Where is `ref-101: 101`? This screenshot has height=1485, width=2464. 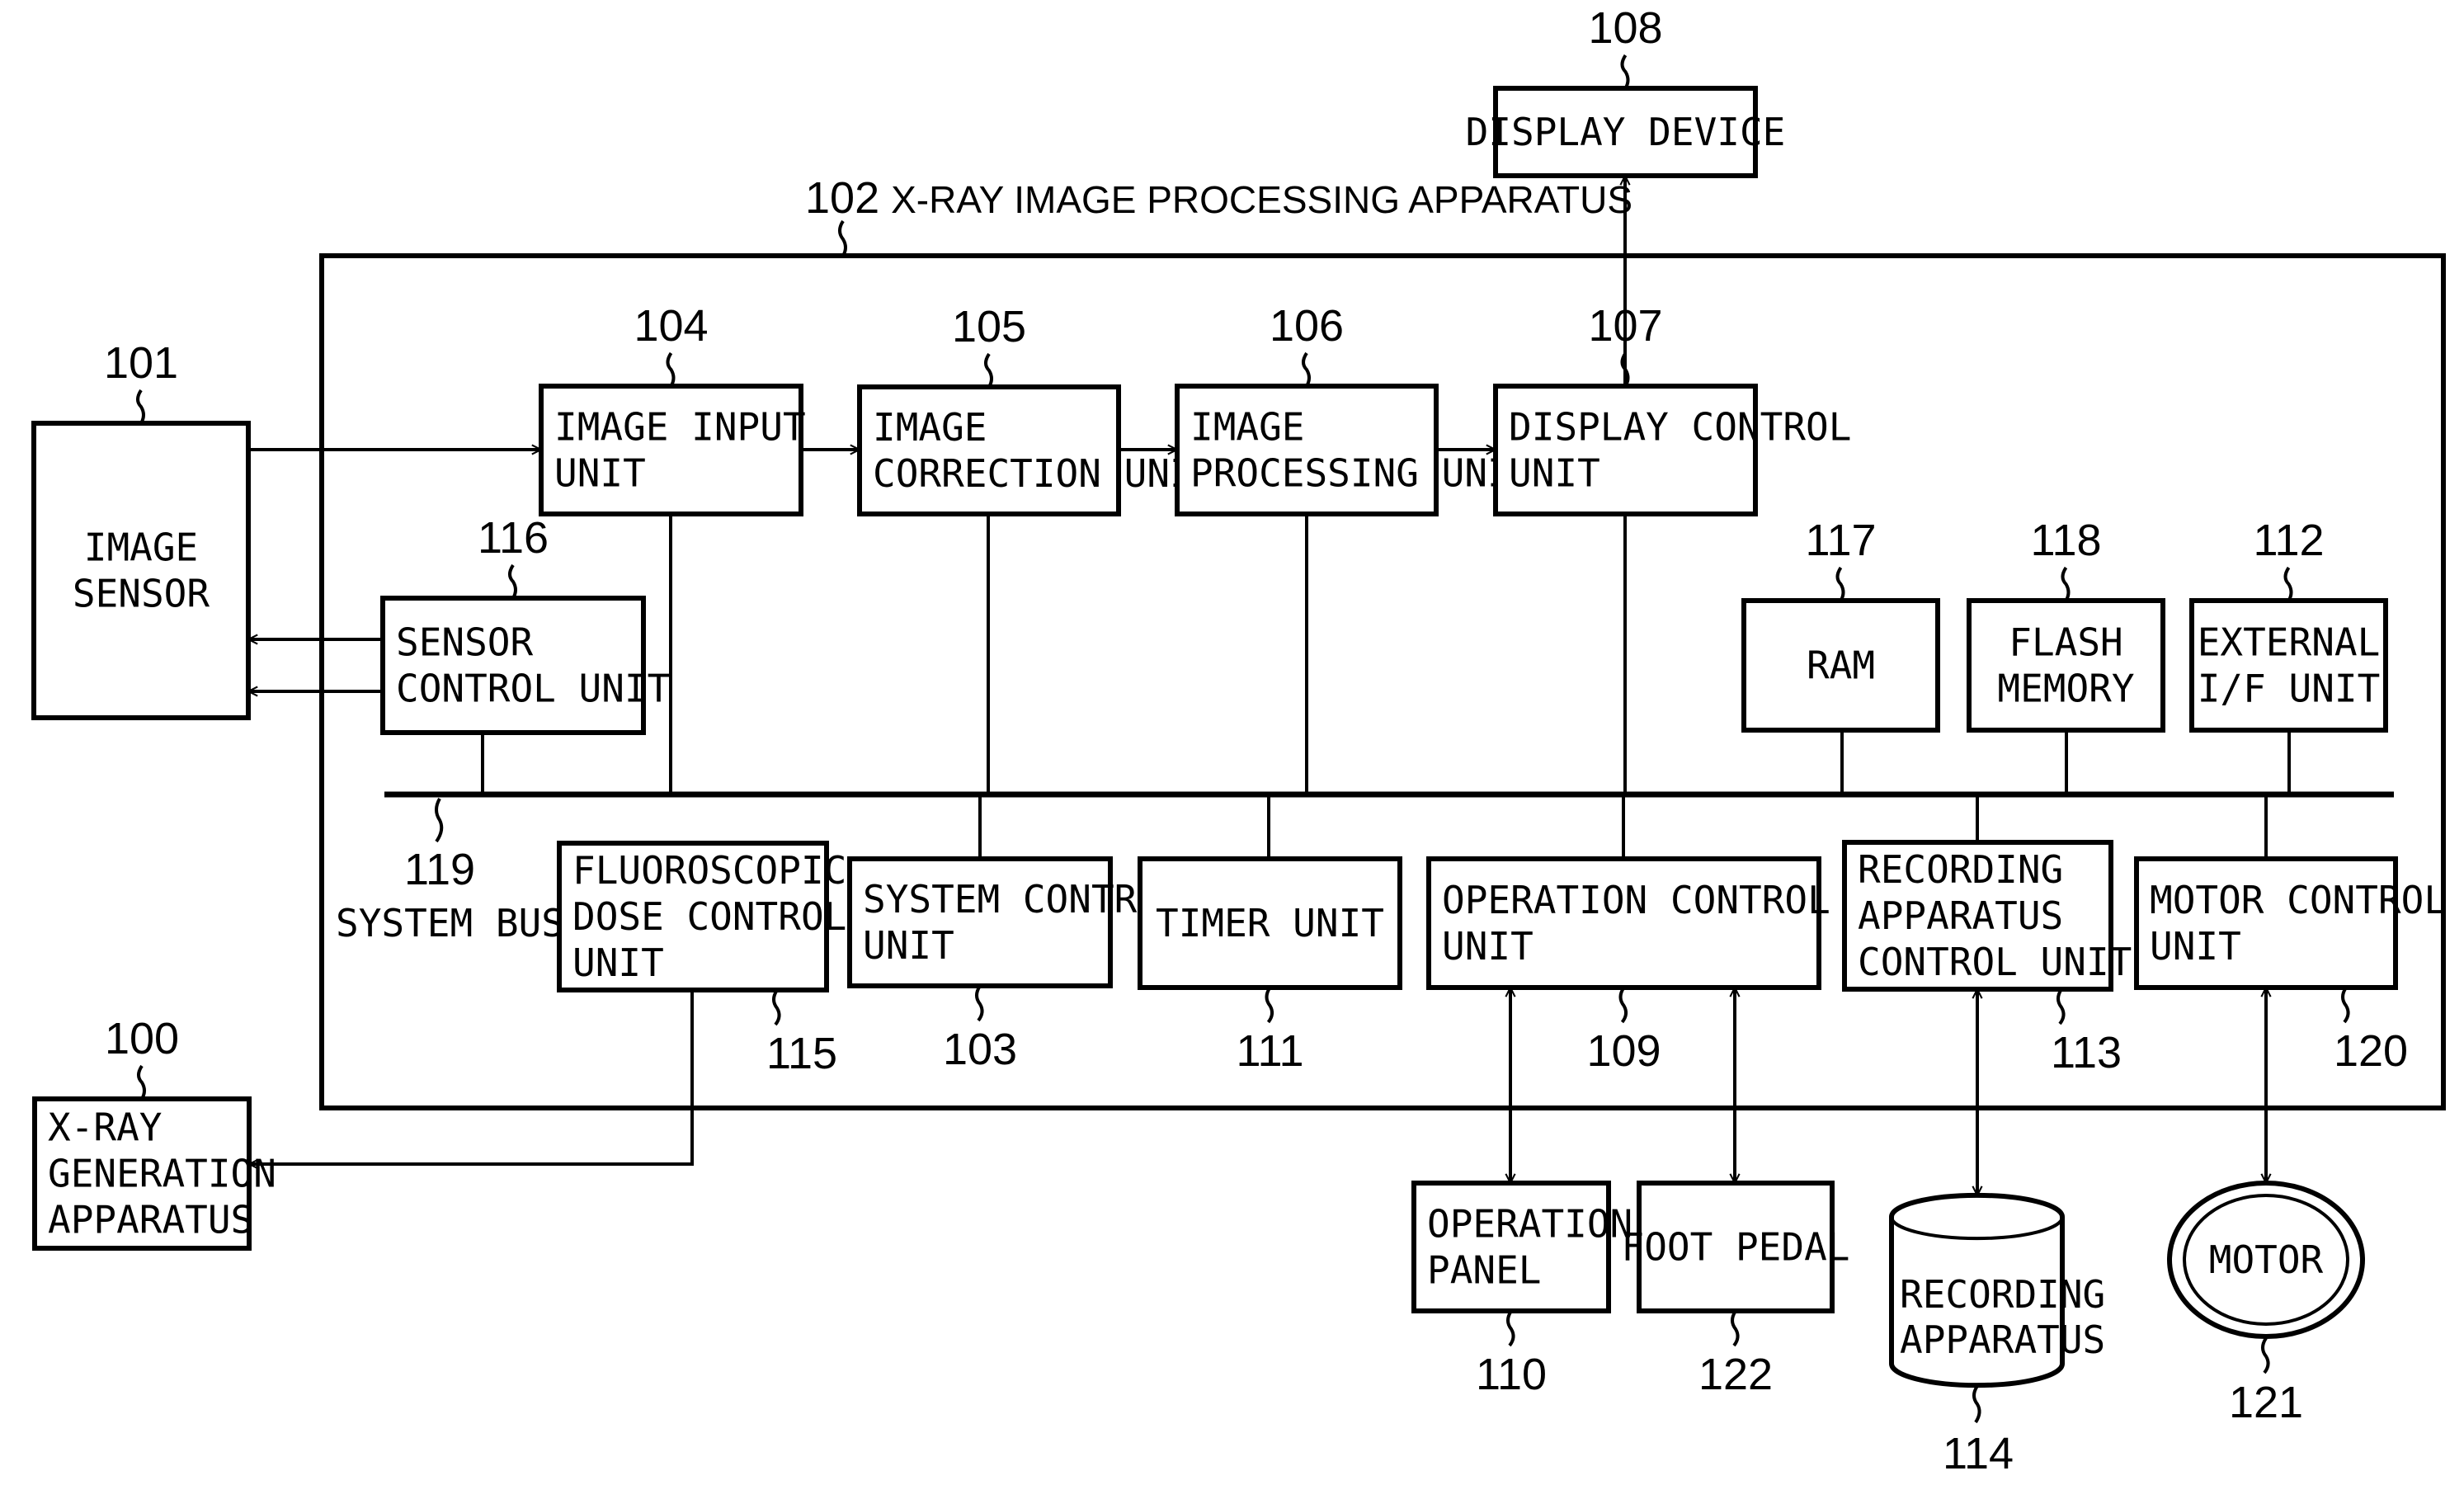
ref-101: 101 is located at coordinates (141, 363).